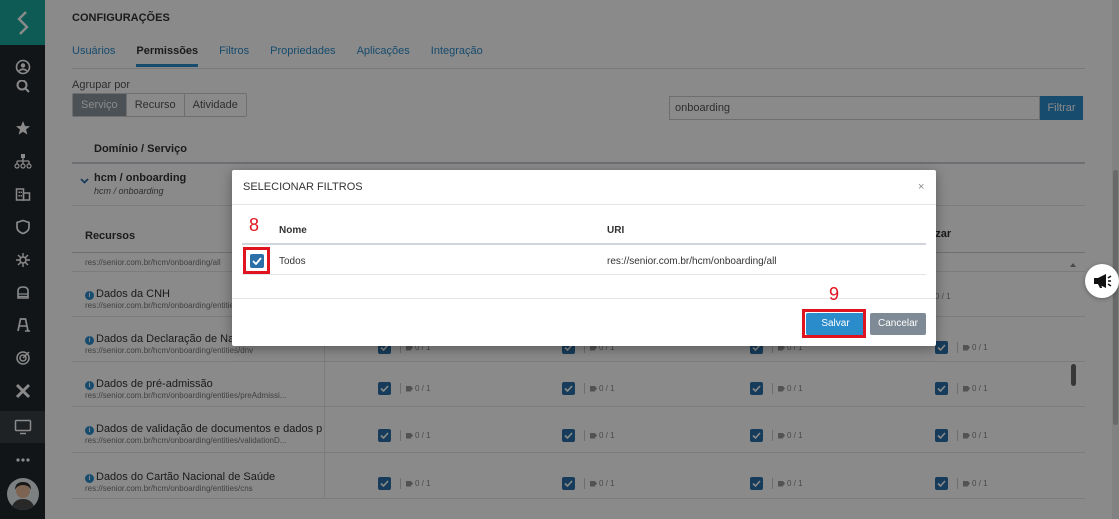 The image size is (1119, 519). What do you see at coordinates (256, 260) in the screenshot?
I see `step-8-highlight` at bounding box center [256, 260].